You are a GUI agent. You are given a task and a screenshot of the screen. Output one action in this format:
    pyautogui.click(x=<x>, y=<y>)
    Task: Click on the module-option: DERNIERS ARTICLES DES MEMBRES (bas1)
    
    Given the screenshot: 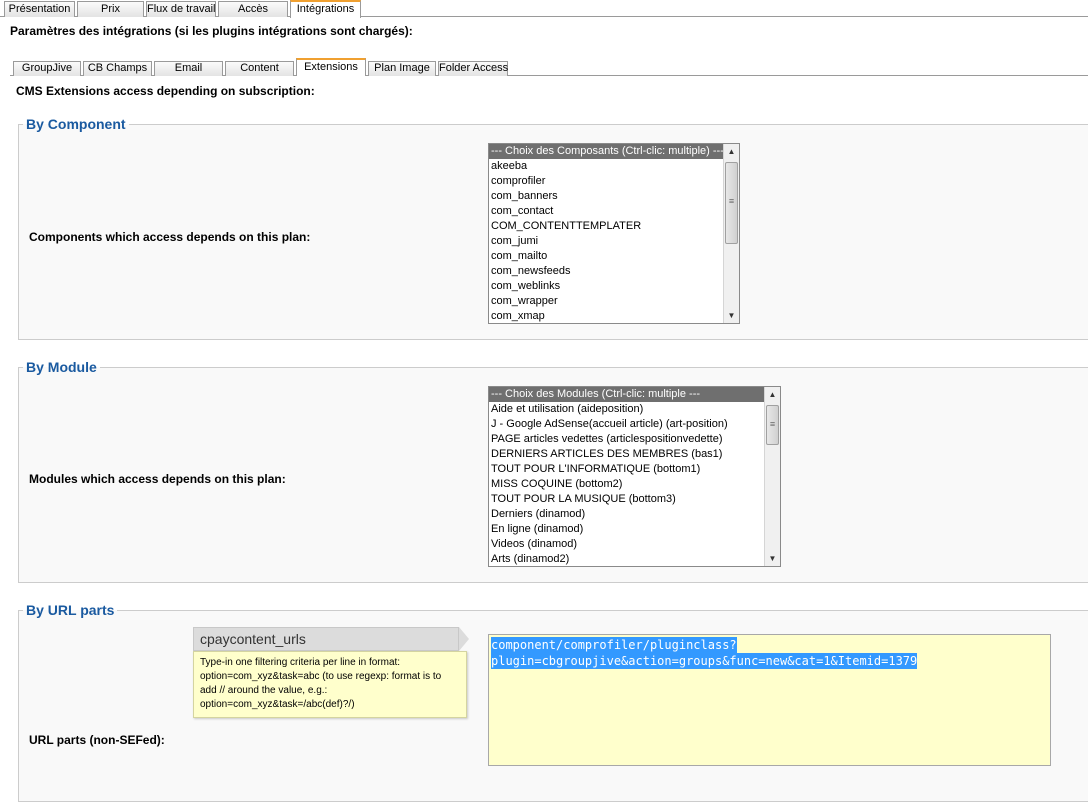 What is the action you would take?
    pyautogui.click(x=634, y=454)
    